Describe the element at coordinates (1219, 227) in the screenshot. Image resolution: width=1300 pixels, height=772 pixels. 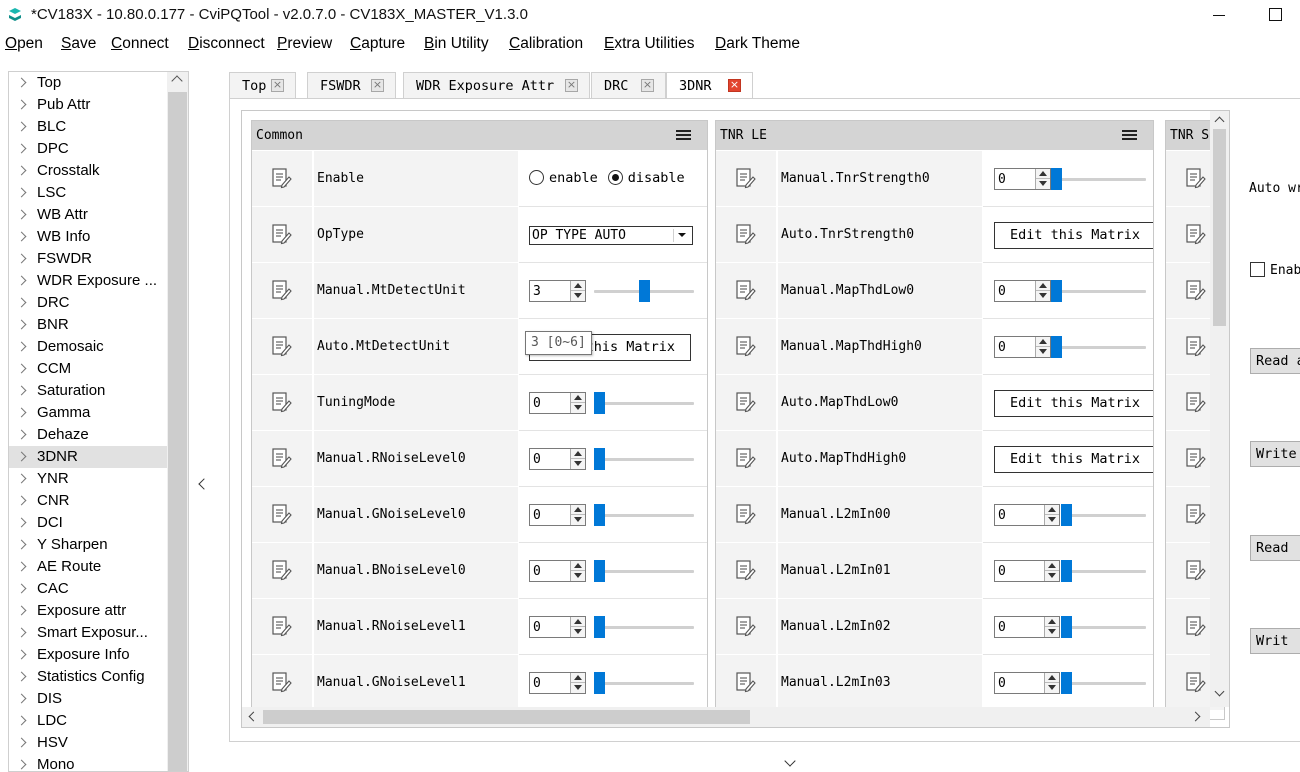
I see `vertical-scrollbar-thumb` at that location.